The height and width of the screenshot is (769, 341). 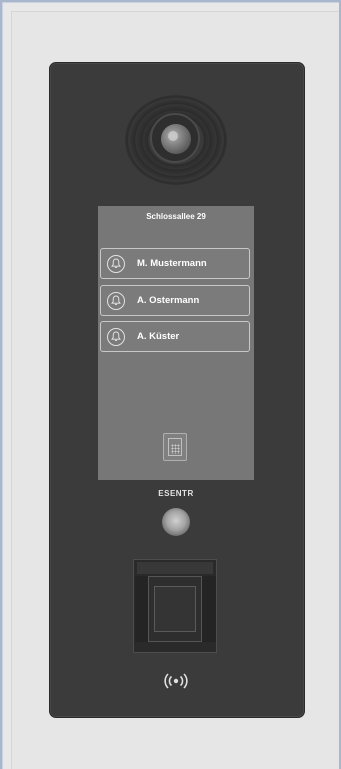 What do you see at coordinates (176, 493) in the screenshot?
I see `brand-logo: ESENTR` at bounding box center [176, 493].